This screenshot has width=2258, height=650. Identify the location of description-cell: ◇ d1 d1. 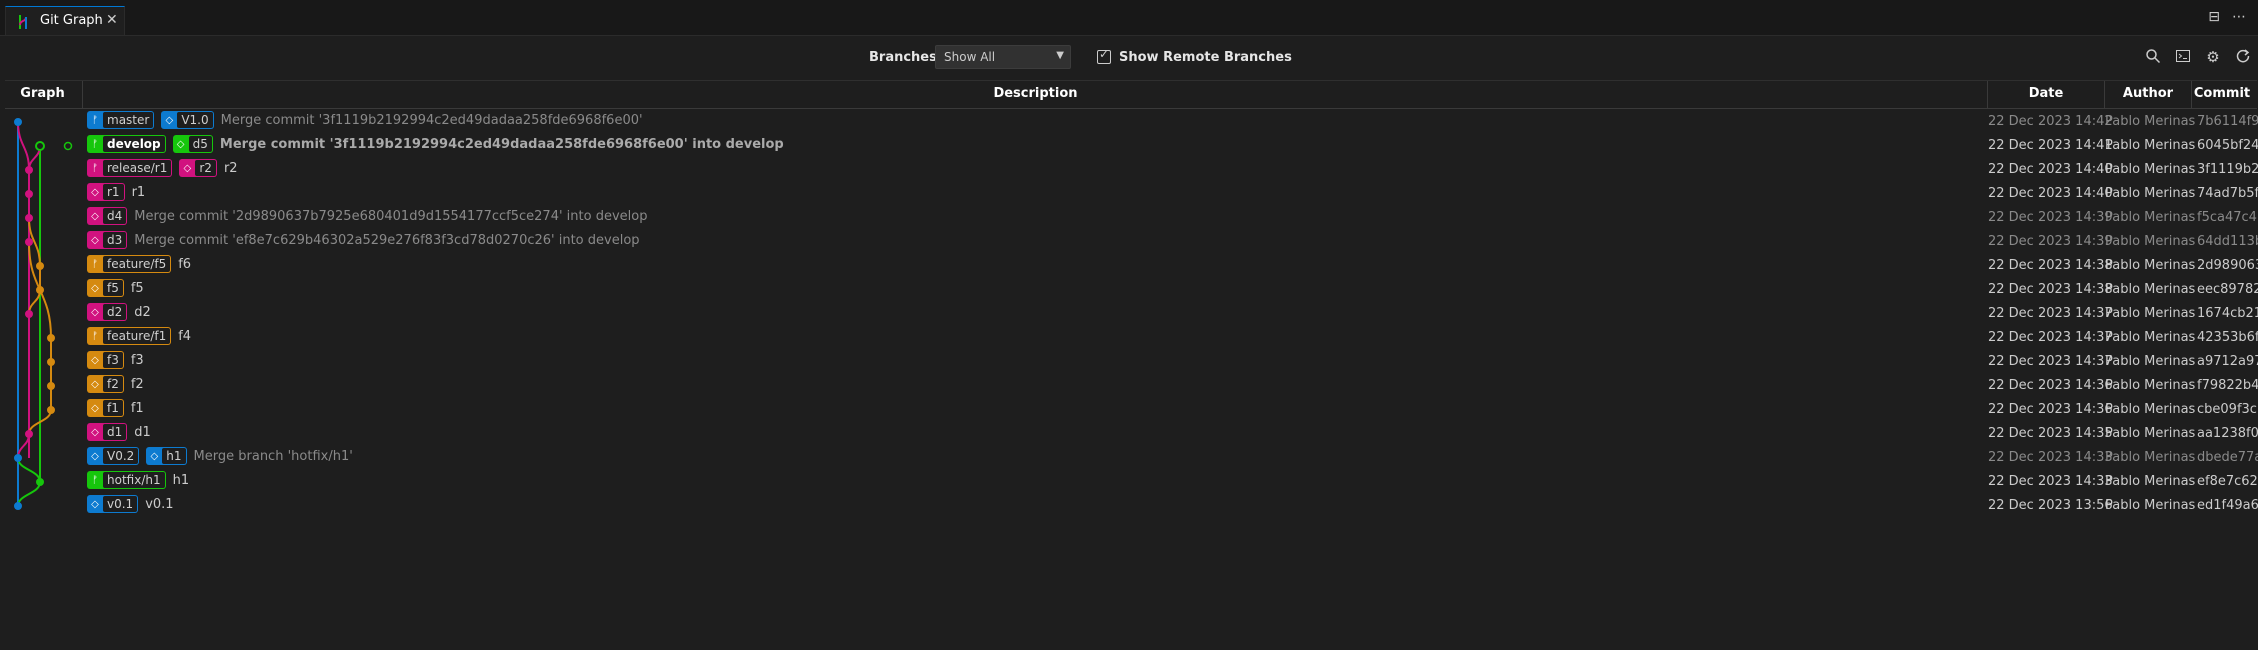
(119, 432).